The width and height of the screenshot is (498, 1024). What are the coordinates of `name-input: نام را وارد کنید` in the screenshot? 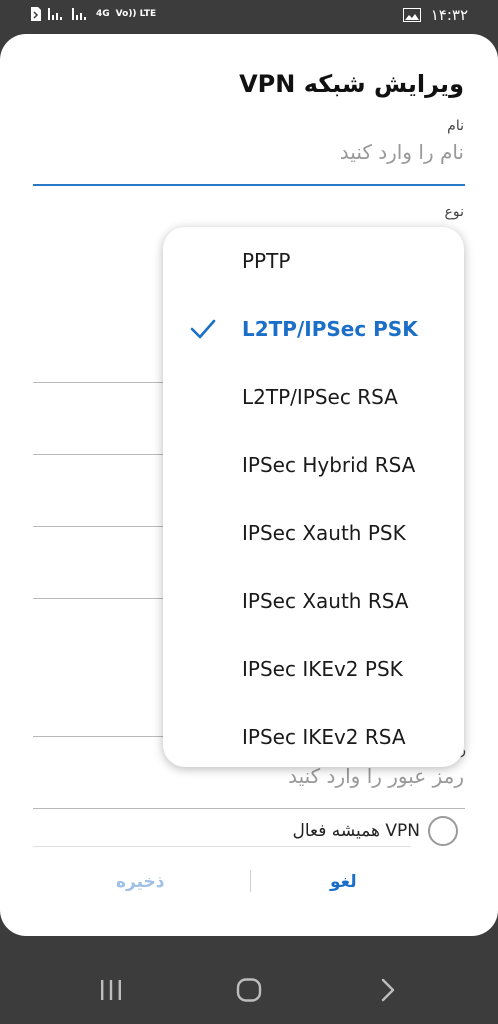 It's located at (249, 158).